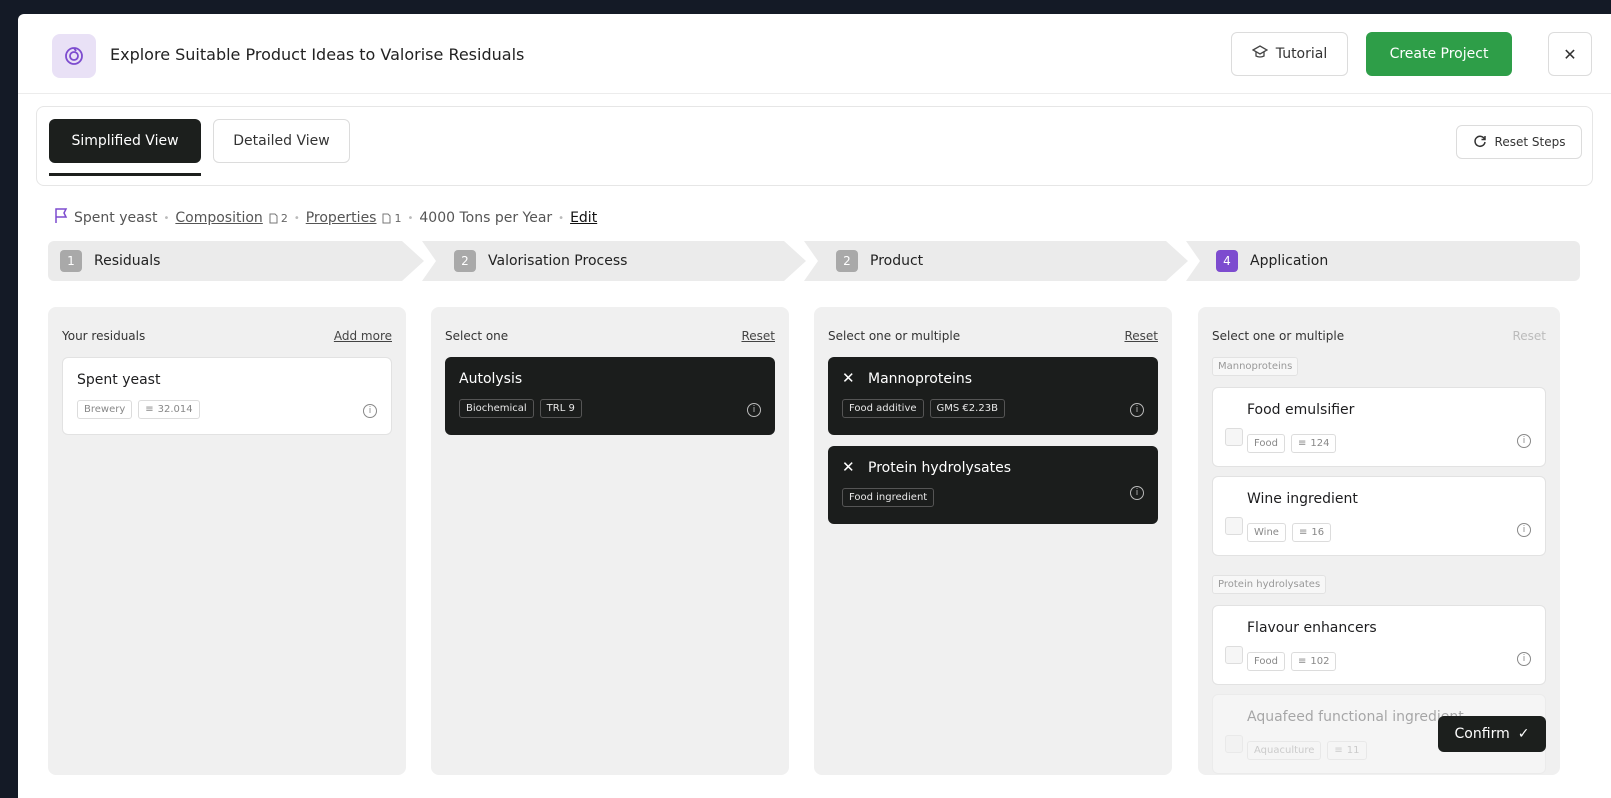 The height and width of the screenshot is (798, 1611). Describe the element at coordinates (341, 218) in the screenshot. I see `properties-link: Properties` at that location.